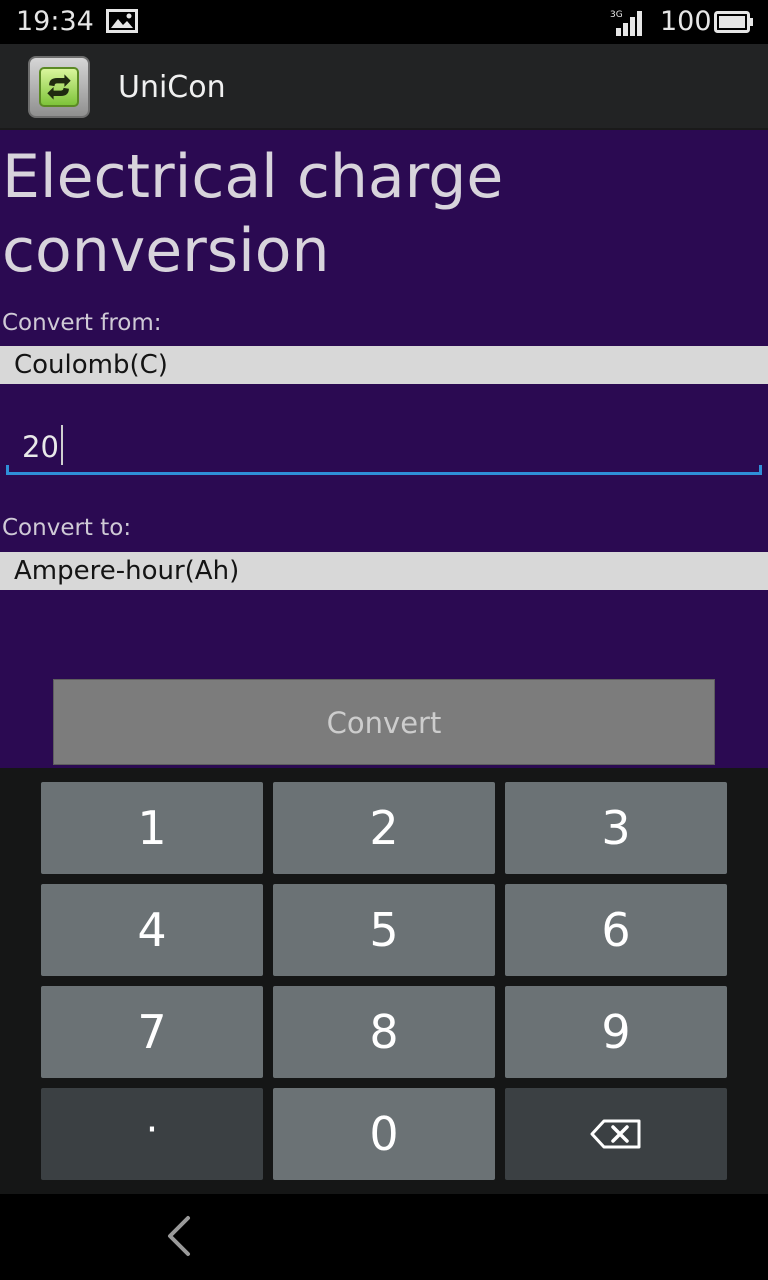 The width and height of the screenshot is (768, 1280). What do you see at coordinates (384, 87) in the screenshot?
I see `action-bar: UniCon` at bounding box center [384, 87].